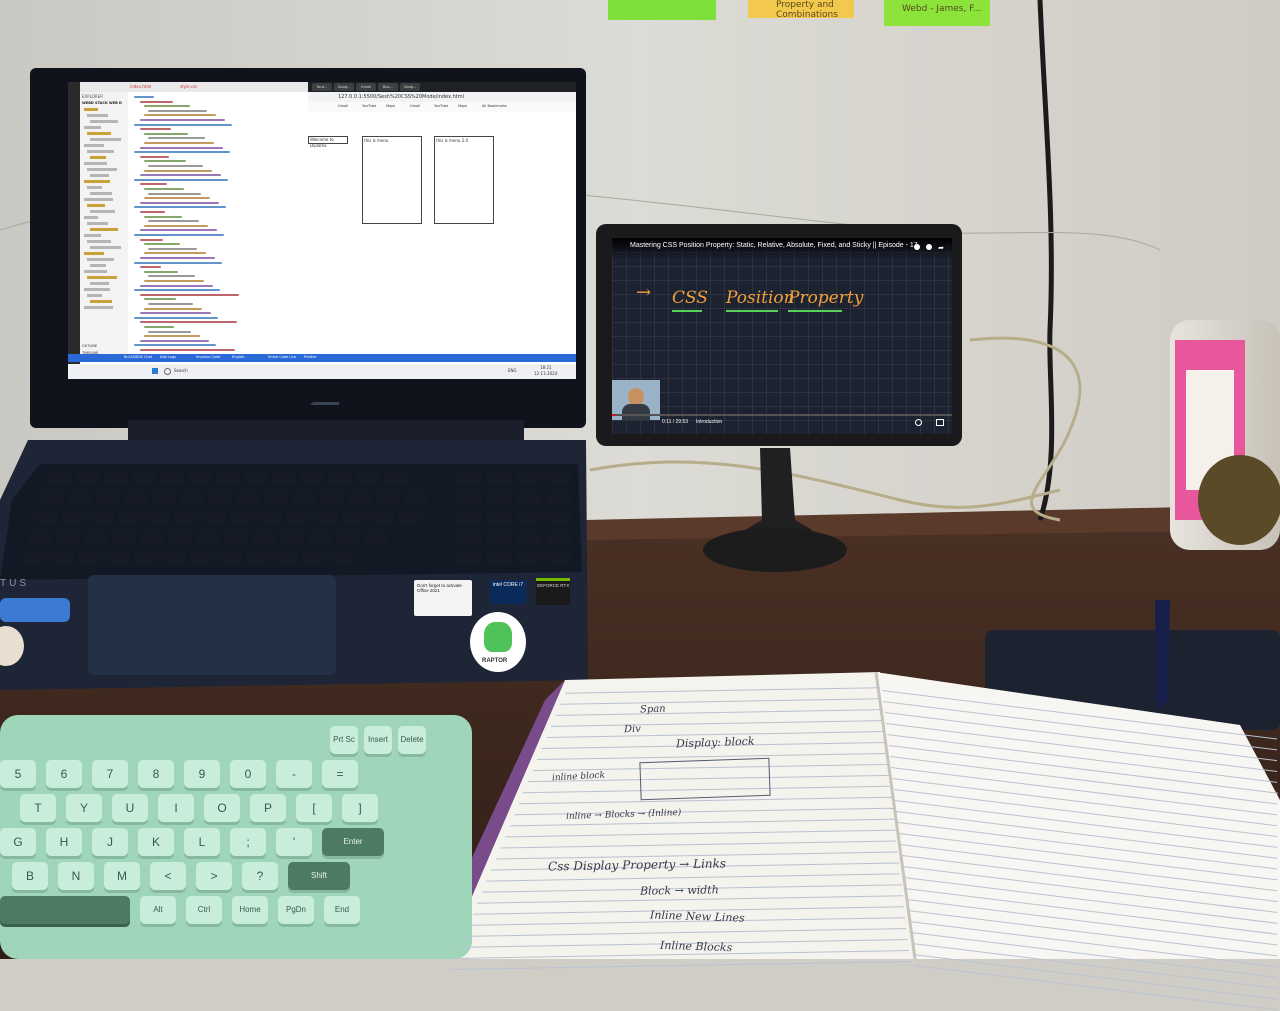  What do you see at coordinates (140, 86) in the screenshot?
I see `vscode-tab-index: index.html` at bounding box center [140, 86].